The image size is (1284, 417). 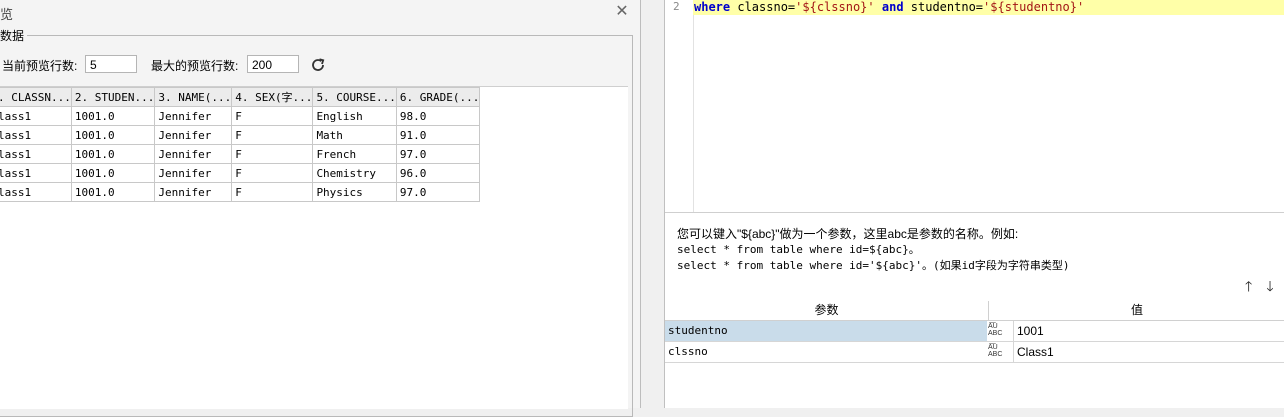 I want to click on group-label: 数据, so click(x=14, y=35).